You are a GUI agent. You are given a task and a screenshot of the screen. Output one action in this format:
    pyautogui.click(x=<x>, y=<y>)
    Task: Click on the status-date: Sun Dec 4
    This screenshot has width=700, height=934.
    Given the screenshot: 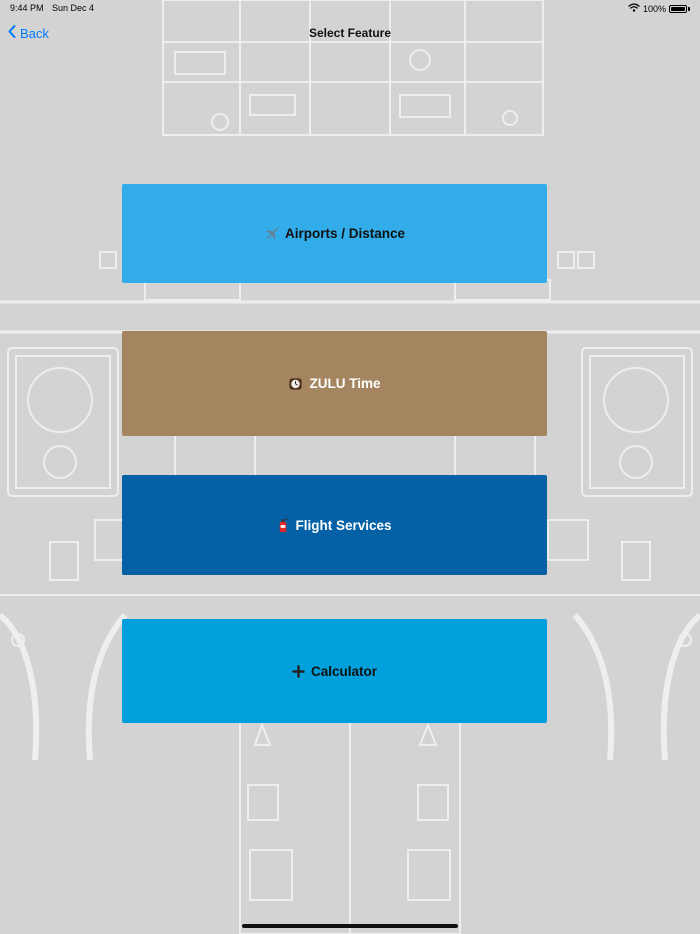 What is the action you would take?
    pyautogui.click(x=73, y=8)
    